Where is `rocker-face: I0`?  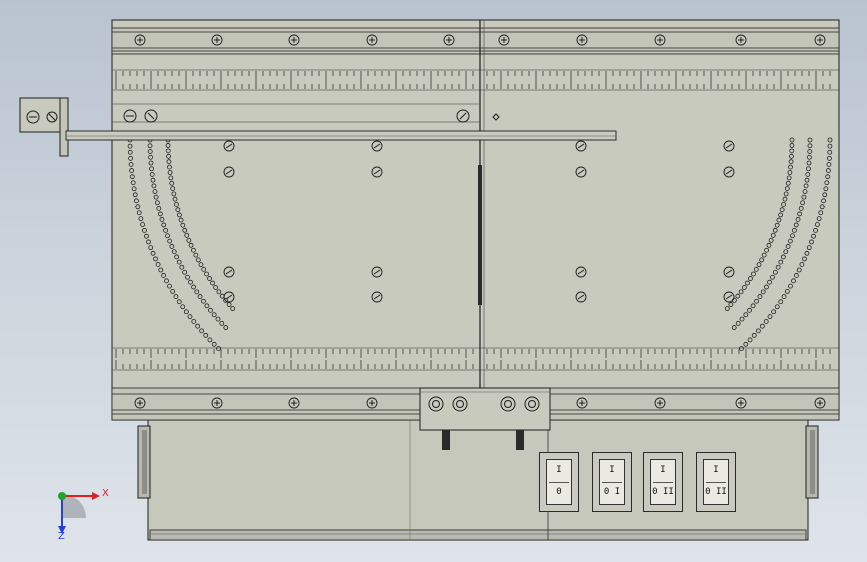
rocker-face: I0 is located at coordinates (559, 482).